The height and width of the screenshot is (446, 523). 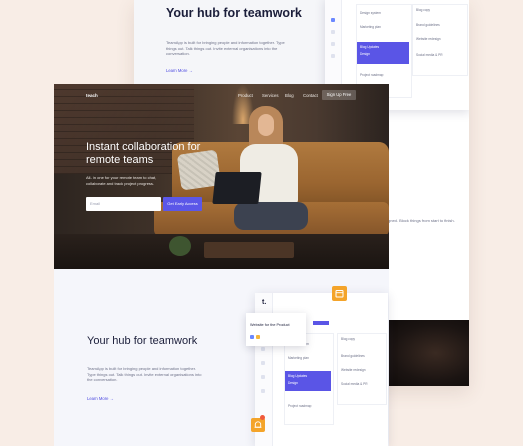 What do you see at coordinates (271, 216) in the screenshot?
I see `hero-photo-person-legs` at bounding box center [271, 216].